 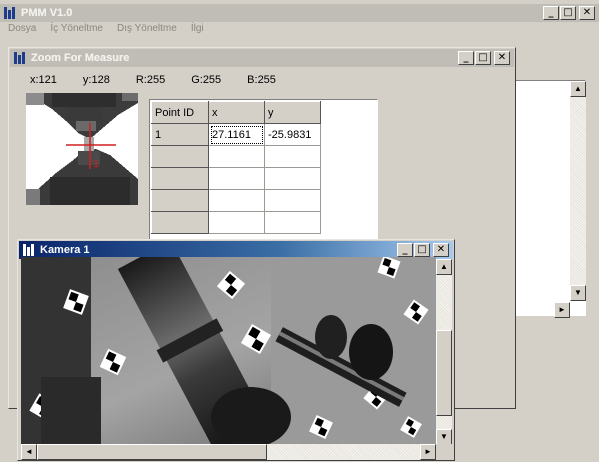 What do you see at coordinates (292, 134) in the screenshot?
I see `row-y-cell: -25.9831` at bounding box center [292, 134].